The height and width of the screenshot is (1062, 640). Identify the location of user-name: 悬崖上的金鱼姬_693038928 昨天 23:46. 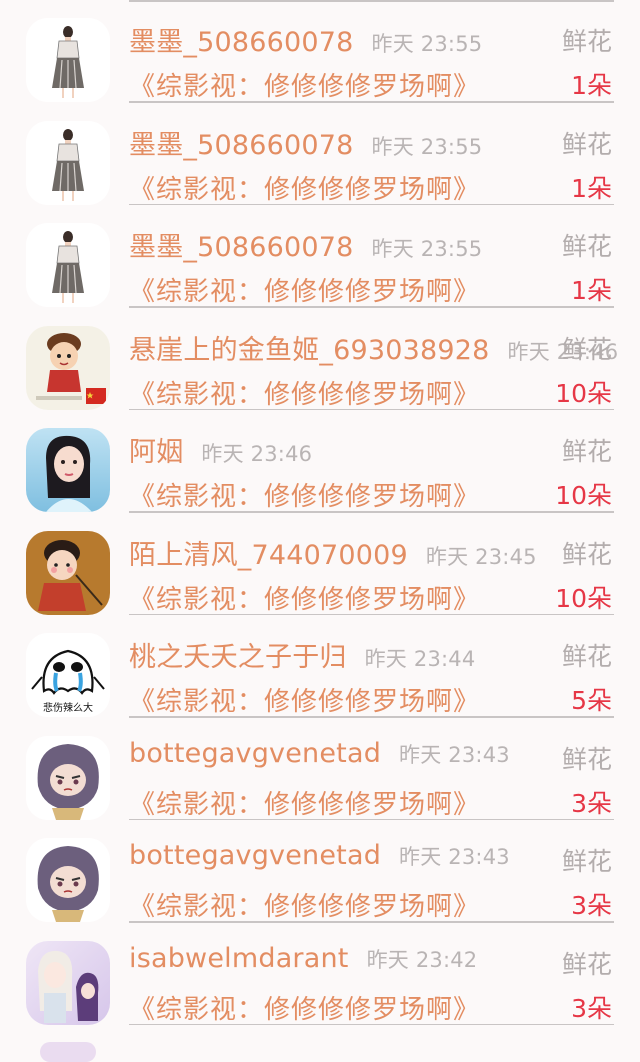
(373, 347).